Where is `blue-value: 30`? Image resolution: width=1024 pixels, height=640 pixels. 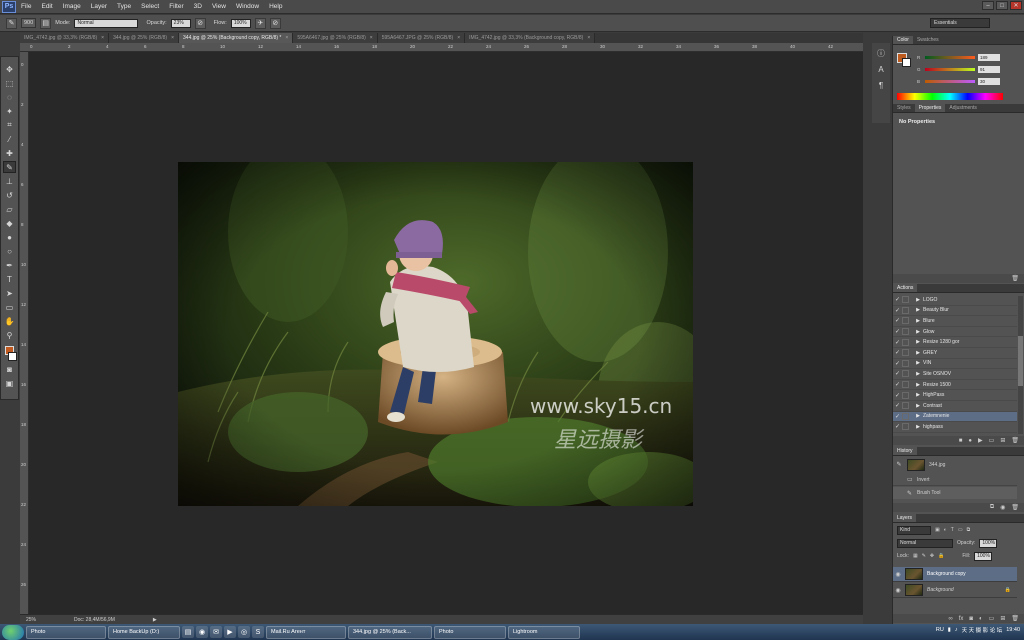
blue-value: 30 is located at coordinates (989, 81).